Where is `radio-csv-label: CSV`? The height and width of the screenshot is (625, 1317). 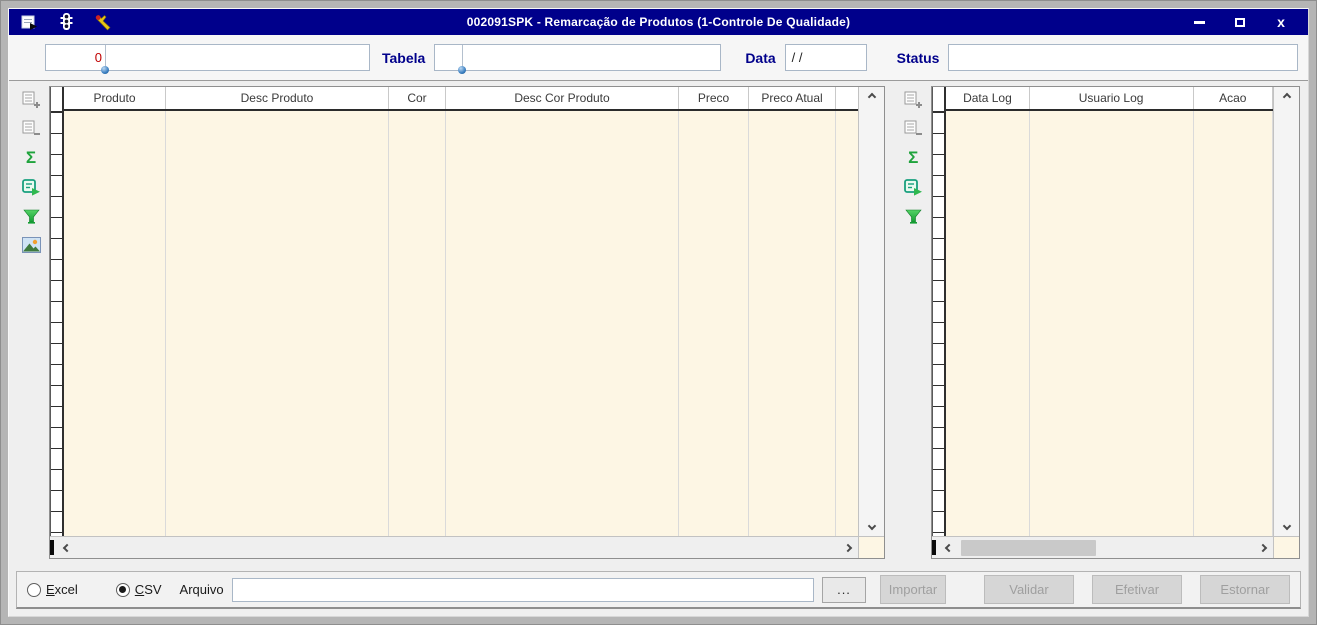
radio-csv-label: CSV is located at coordinates (148, 589).